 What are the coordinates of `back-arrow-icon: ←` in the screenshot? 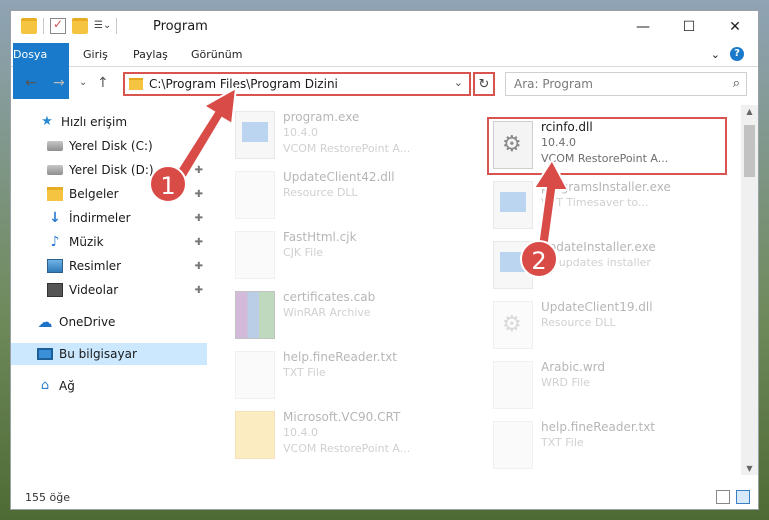 It's located at (31, 83).